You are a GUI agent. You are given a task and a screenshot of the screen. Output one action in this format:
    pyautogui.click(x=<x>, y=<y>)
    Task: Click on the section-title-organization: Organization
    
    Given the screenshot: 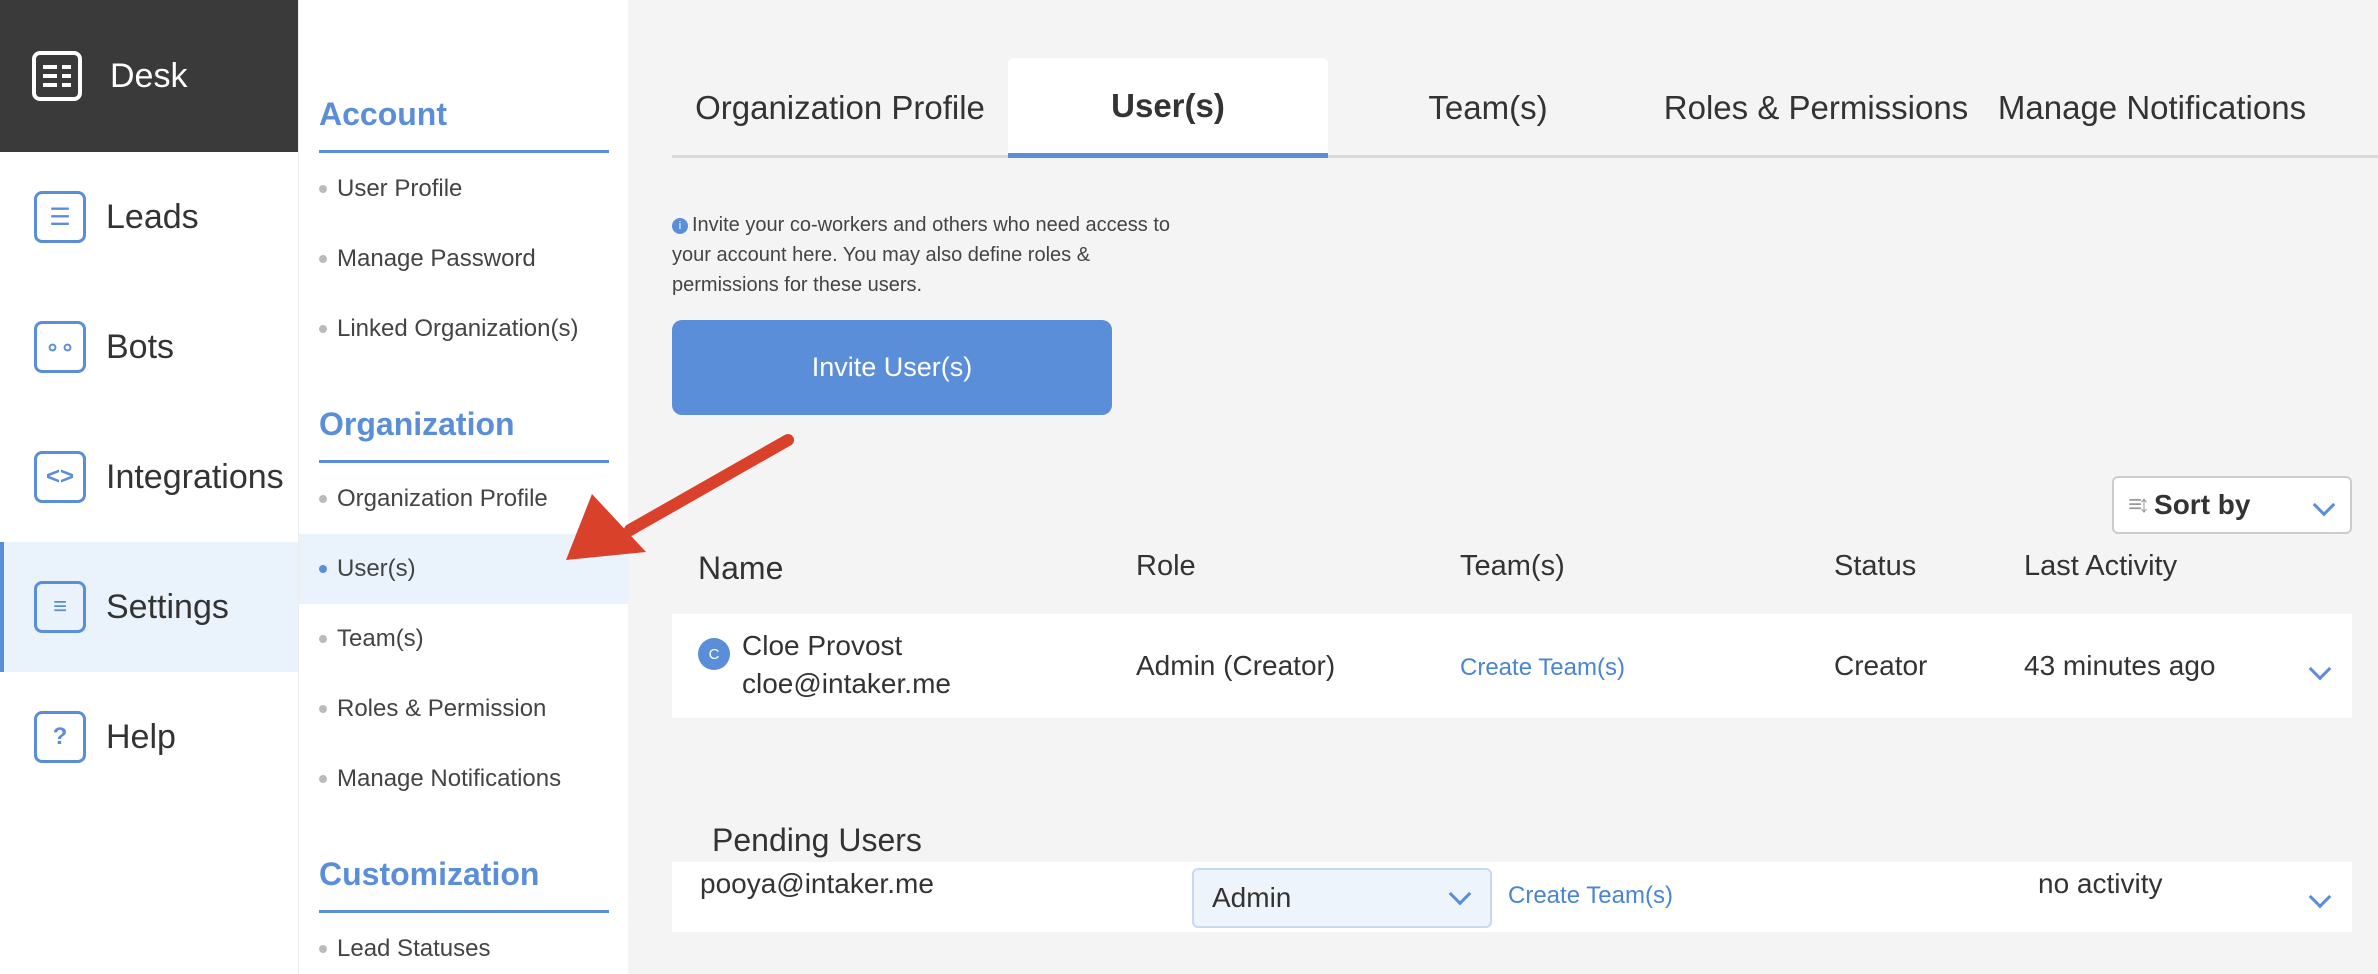 What is the action you would take?
    pyautogui.click(x=417, y=424)
    